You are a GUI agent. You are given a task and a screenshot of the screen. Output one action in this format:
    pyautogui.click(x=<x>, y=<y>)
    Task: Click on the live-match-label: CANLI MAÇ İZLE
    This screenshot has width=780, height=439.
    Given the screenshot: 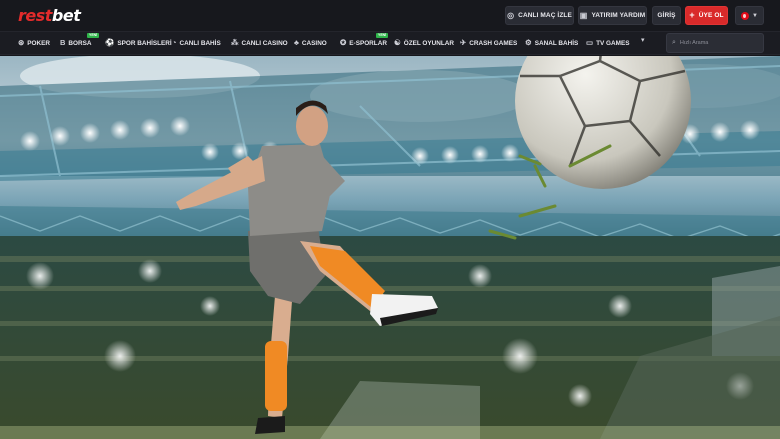 What is the action you would take?
    pyautogui.click(x=545, y=15)
    